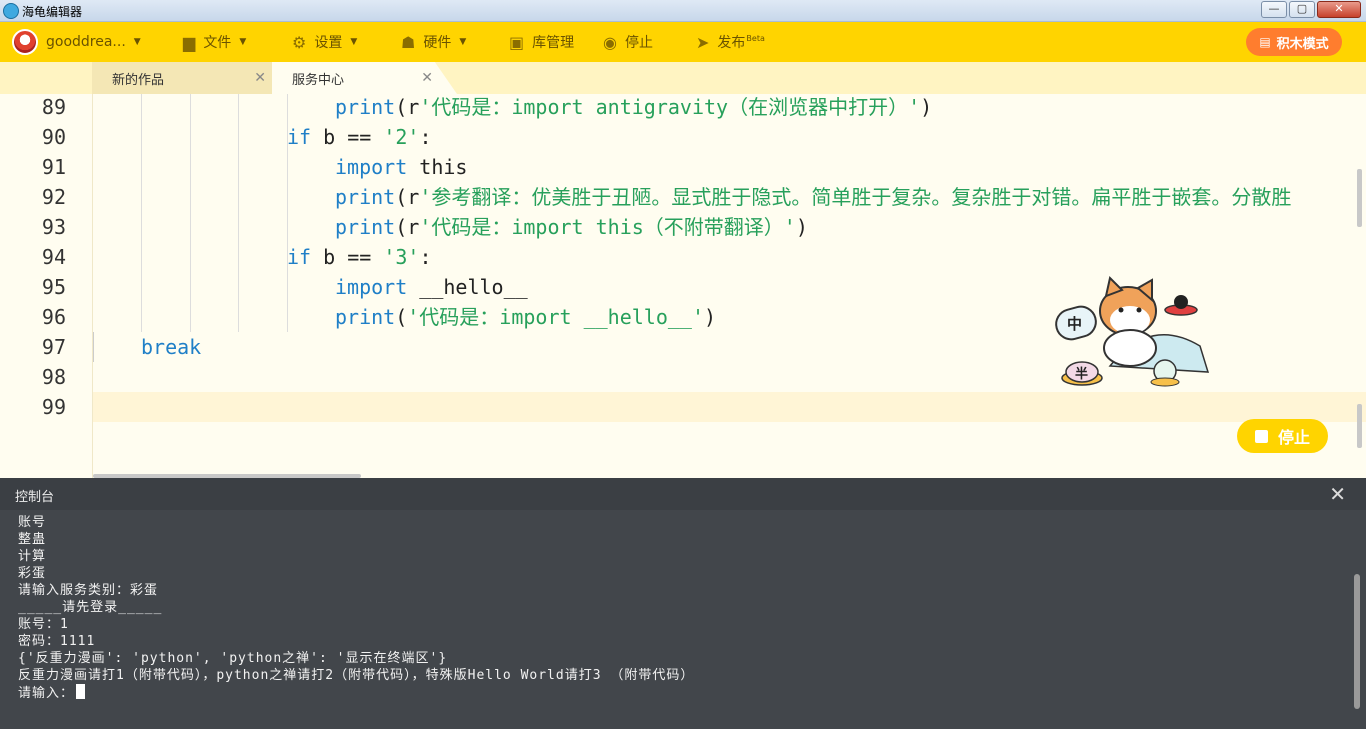  I want to click on code-line-95: import __hello__, so click(431, 287).